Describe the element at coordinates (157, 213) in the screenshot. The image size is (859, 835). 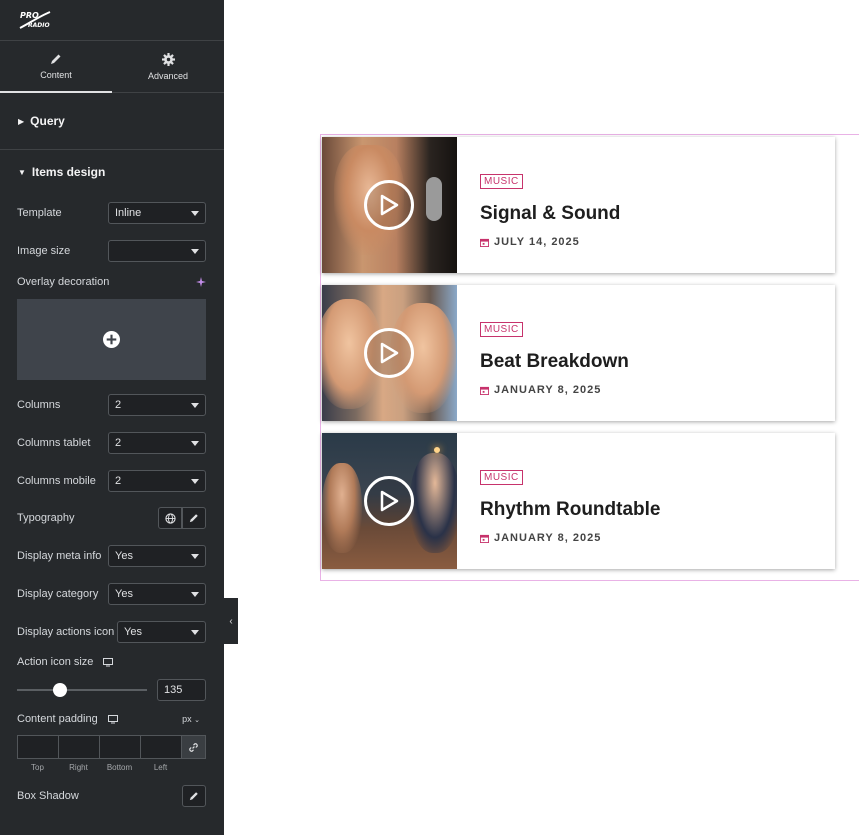
I see `template-select: Inline` at that location.